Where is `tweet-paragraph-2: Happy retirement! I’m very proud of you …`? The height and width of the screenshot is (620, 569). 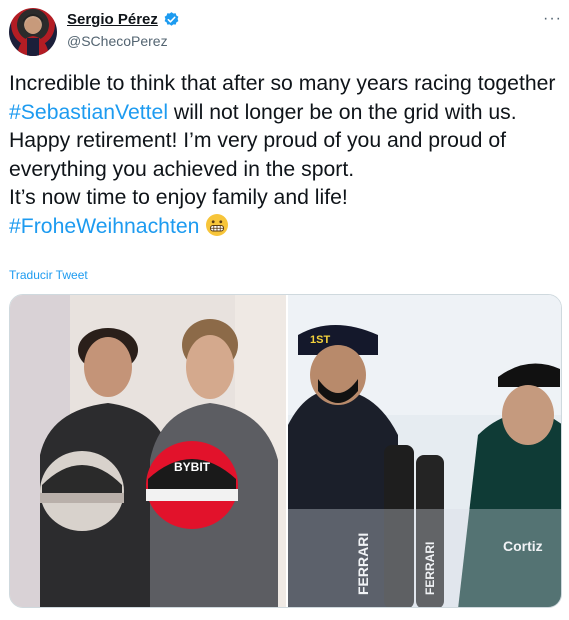 tweet-paragraph-2: Happy retirement! I’m very proud of you … is located at coordinates (257, 155).